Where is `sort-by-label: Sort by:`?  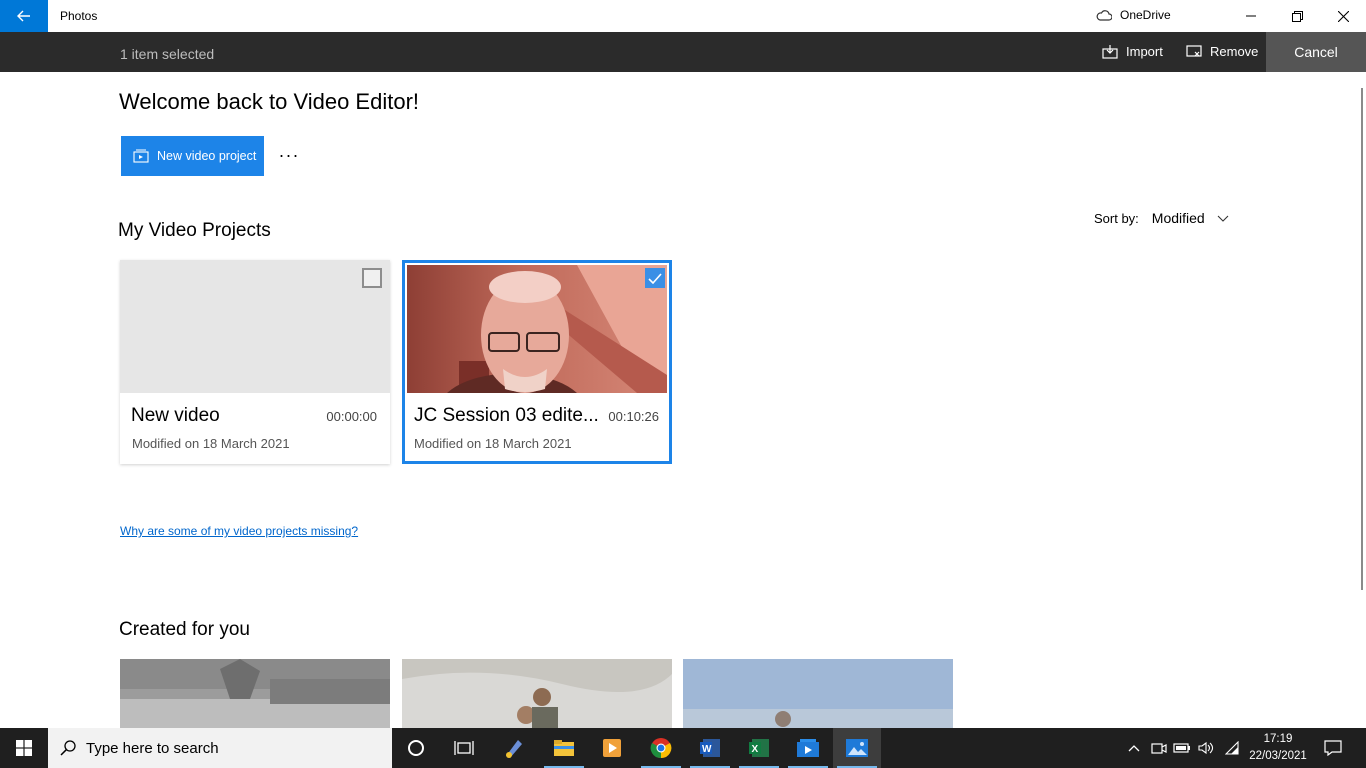 sort-by-label: Sort by: is located at coordinates (1116, 218).